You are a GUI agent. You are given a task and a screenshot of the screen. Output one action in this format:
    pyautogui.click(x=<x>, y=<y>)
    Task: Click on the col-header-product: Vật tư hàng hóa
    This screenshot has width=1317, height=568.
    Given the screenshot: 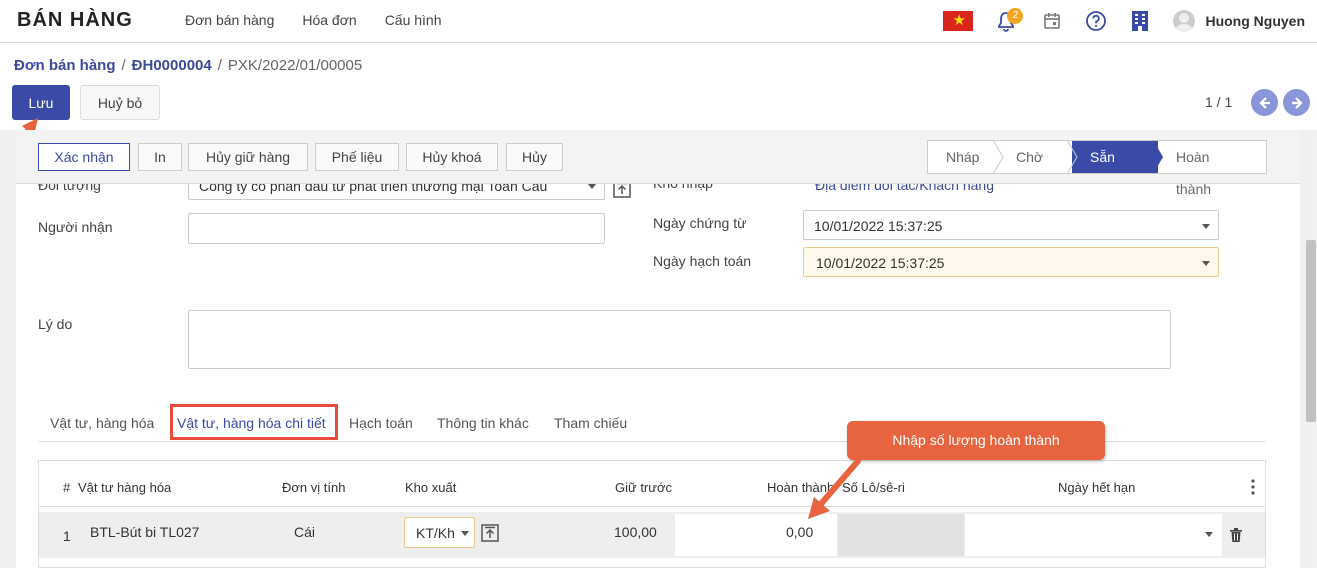 What is the action you would take?
    pyautogui.click(x=124, y=487)
    